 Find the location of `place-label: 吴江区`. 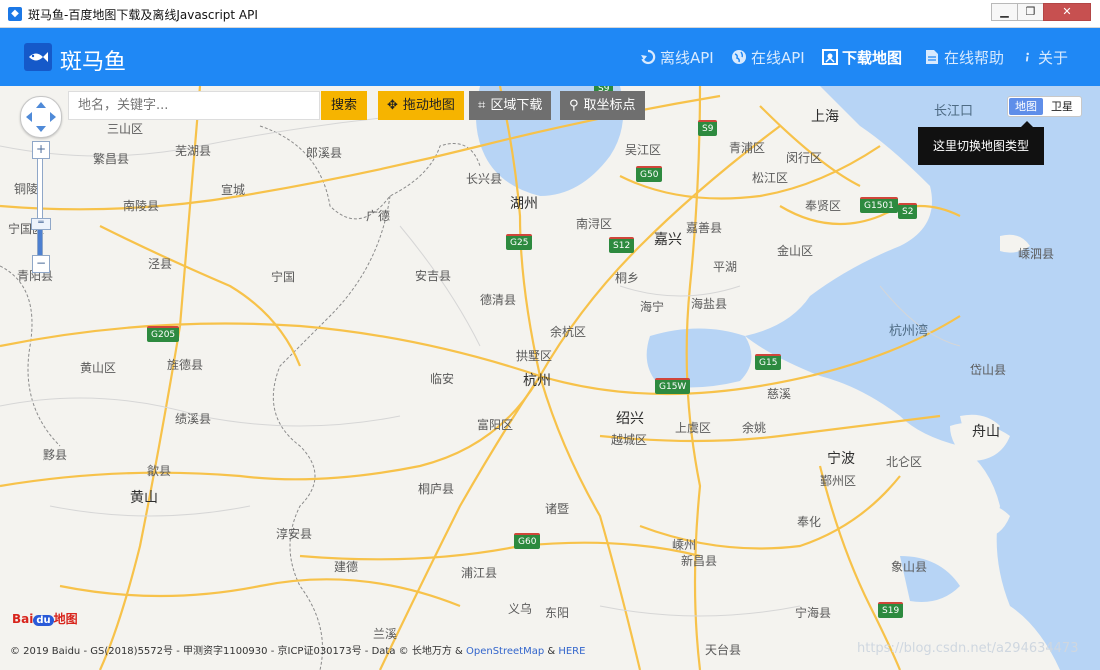

place-label: 吴江区 is located at coordinates (643, 150).